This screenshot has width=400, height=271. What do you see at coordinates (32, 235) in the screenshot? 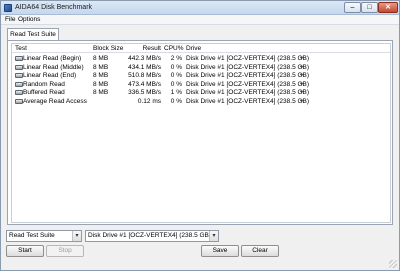
I see `suite-select-value: Read Test Suite` at bounding box center [32, 235].